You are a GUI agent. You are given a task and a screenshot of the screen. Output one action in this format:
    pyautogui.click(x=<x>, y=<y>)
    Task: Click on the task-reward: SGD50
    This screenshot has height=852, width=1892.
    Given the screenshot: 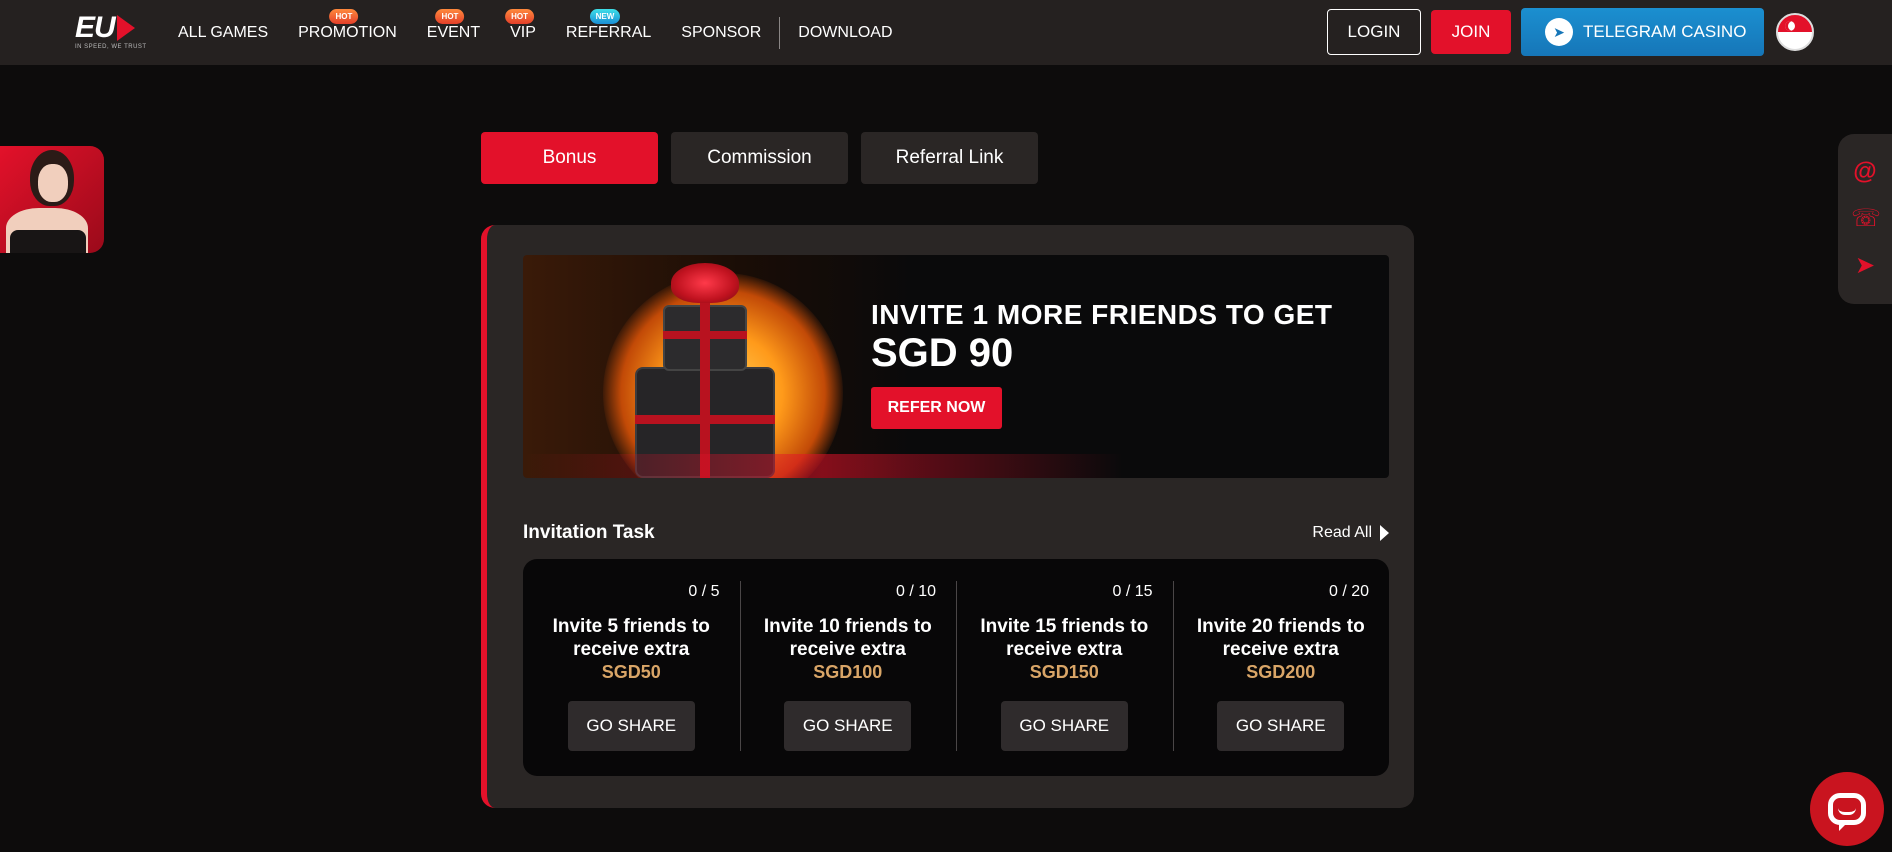 What is the action you would take?
    pyautogui.click(x=631, y=672)
    